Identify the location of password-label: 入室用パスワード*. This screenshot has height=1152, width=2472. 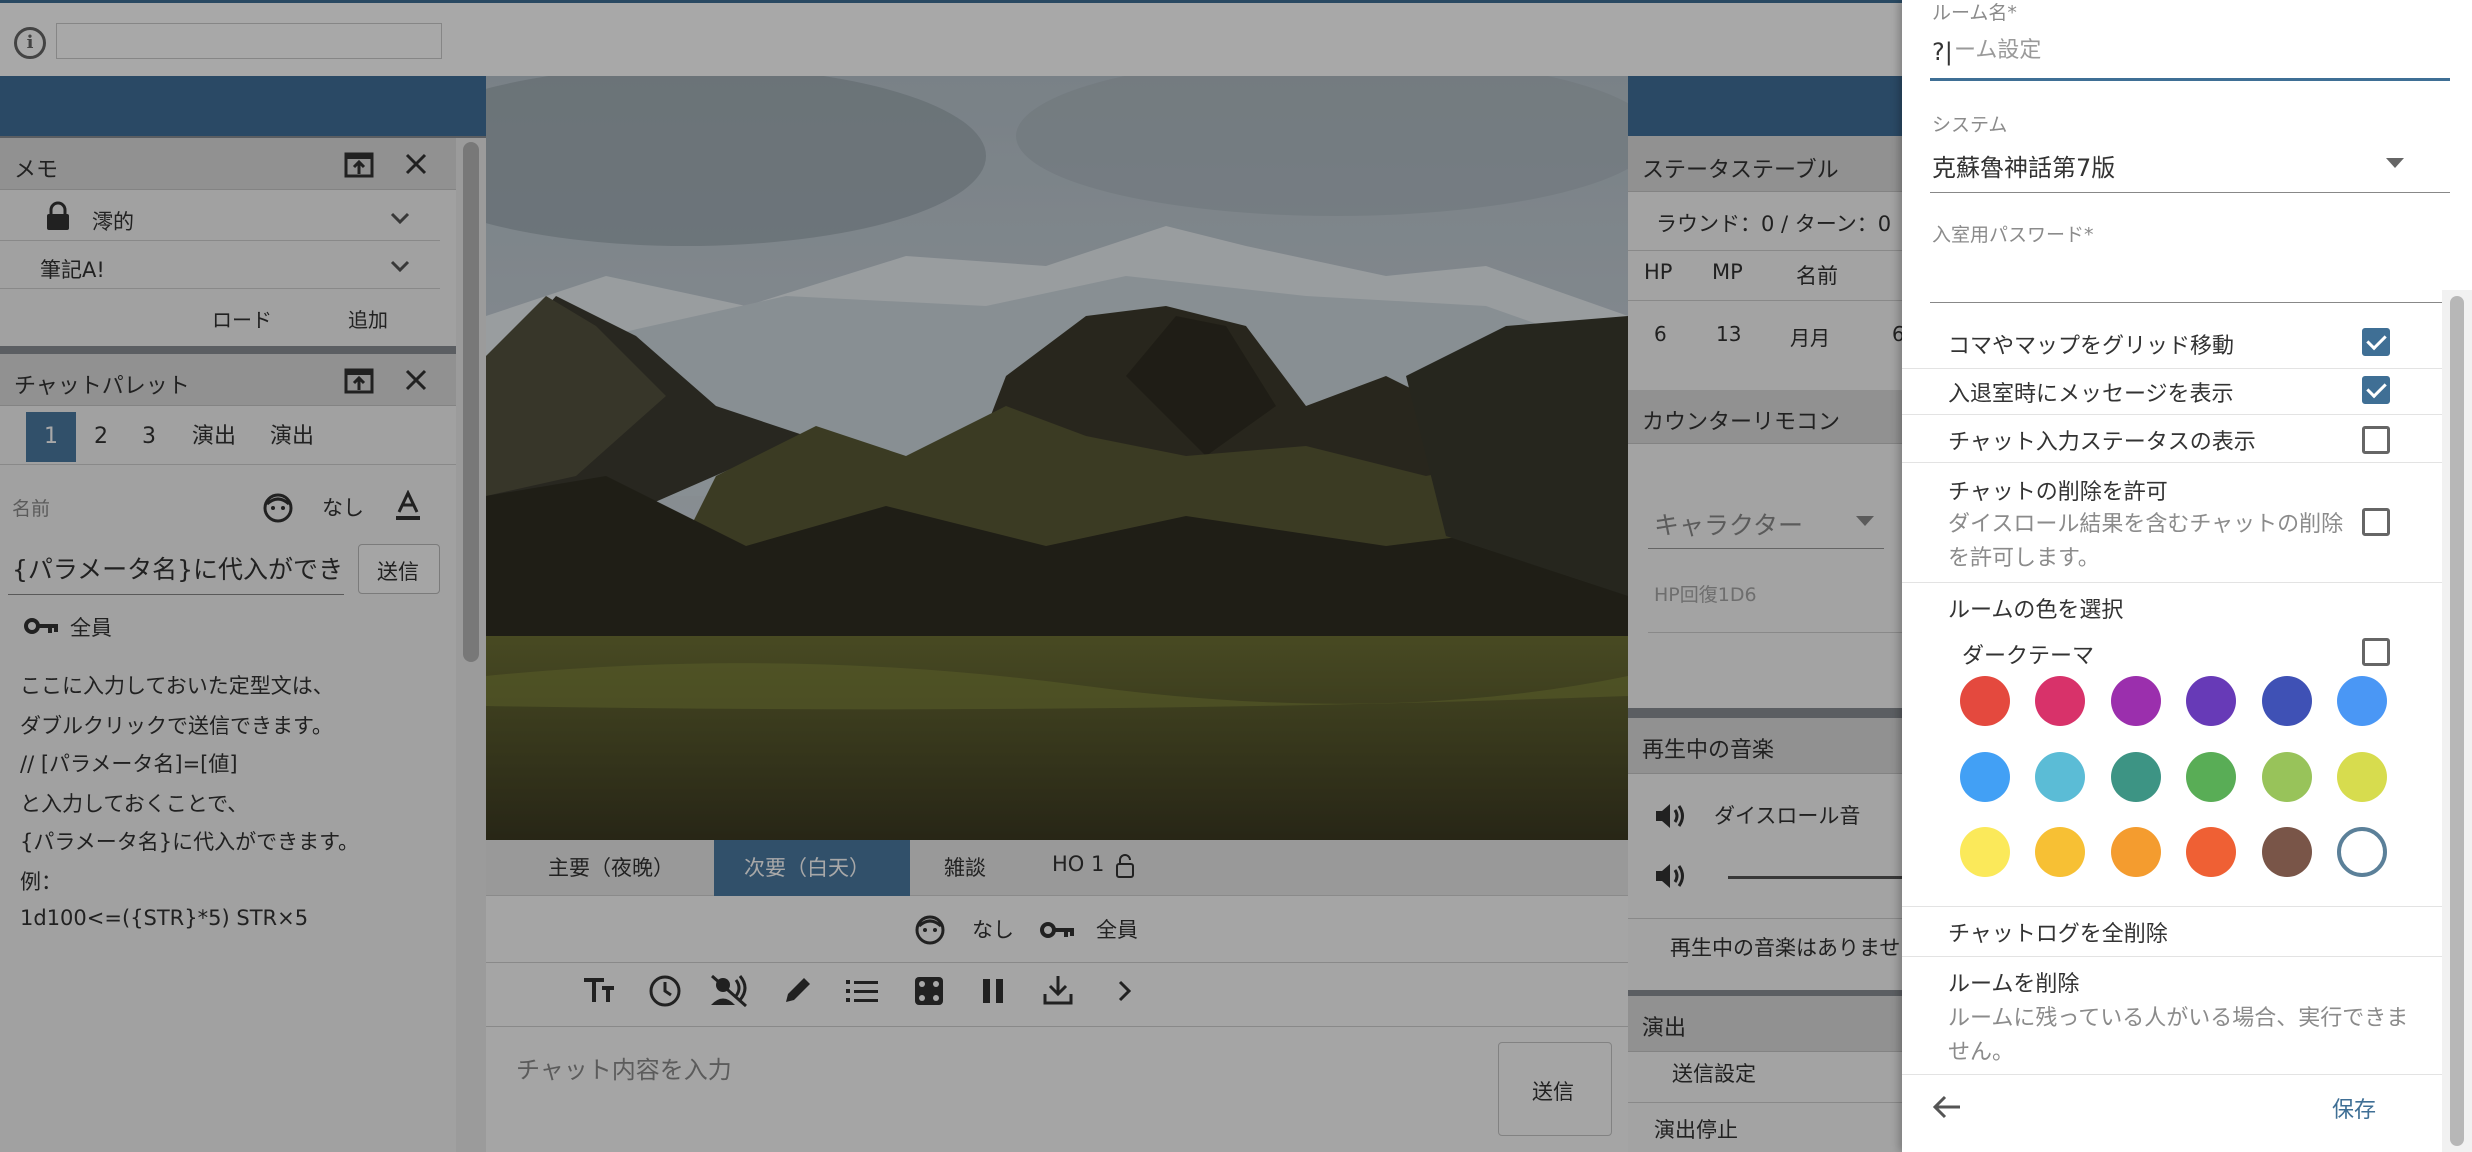
(2013, 235).